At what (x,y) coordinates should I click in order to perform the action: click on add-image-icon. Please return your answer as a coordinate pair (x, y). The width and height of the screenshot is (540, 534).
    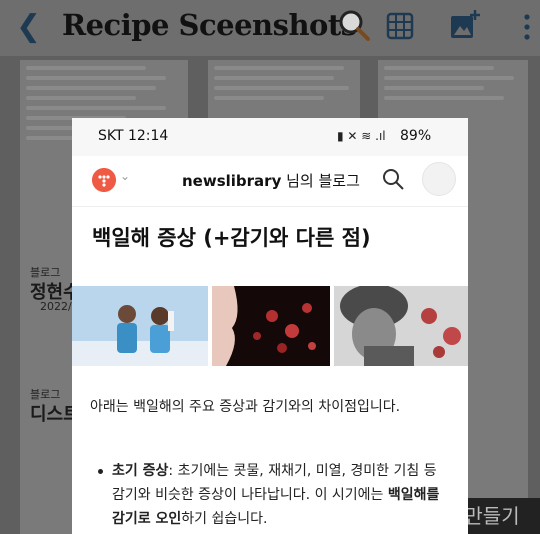
    Looking at the image, I should click on (465, 25).